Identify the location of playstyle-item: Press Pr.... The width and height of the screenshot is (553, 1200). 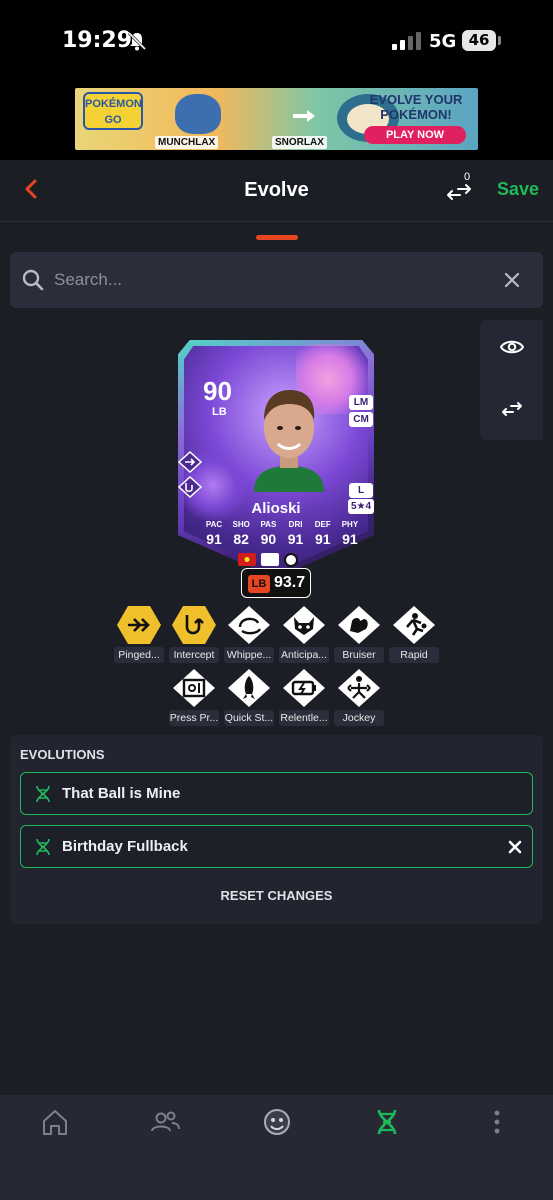
(194, 697).